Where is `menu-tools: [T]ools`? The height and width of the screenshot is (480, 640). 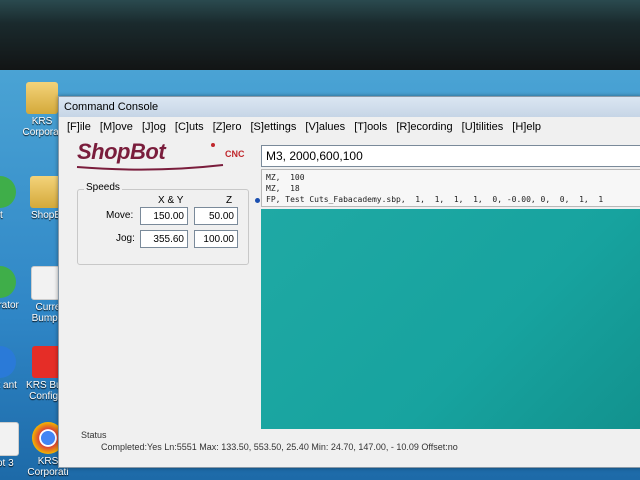
menu-tools: [T]ools is located at coordinates (370, 127).